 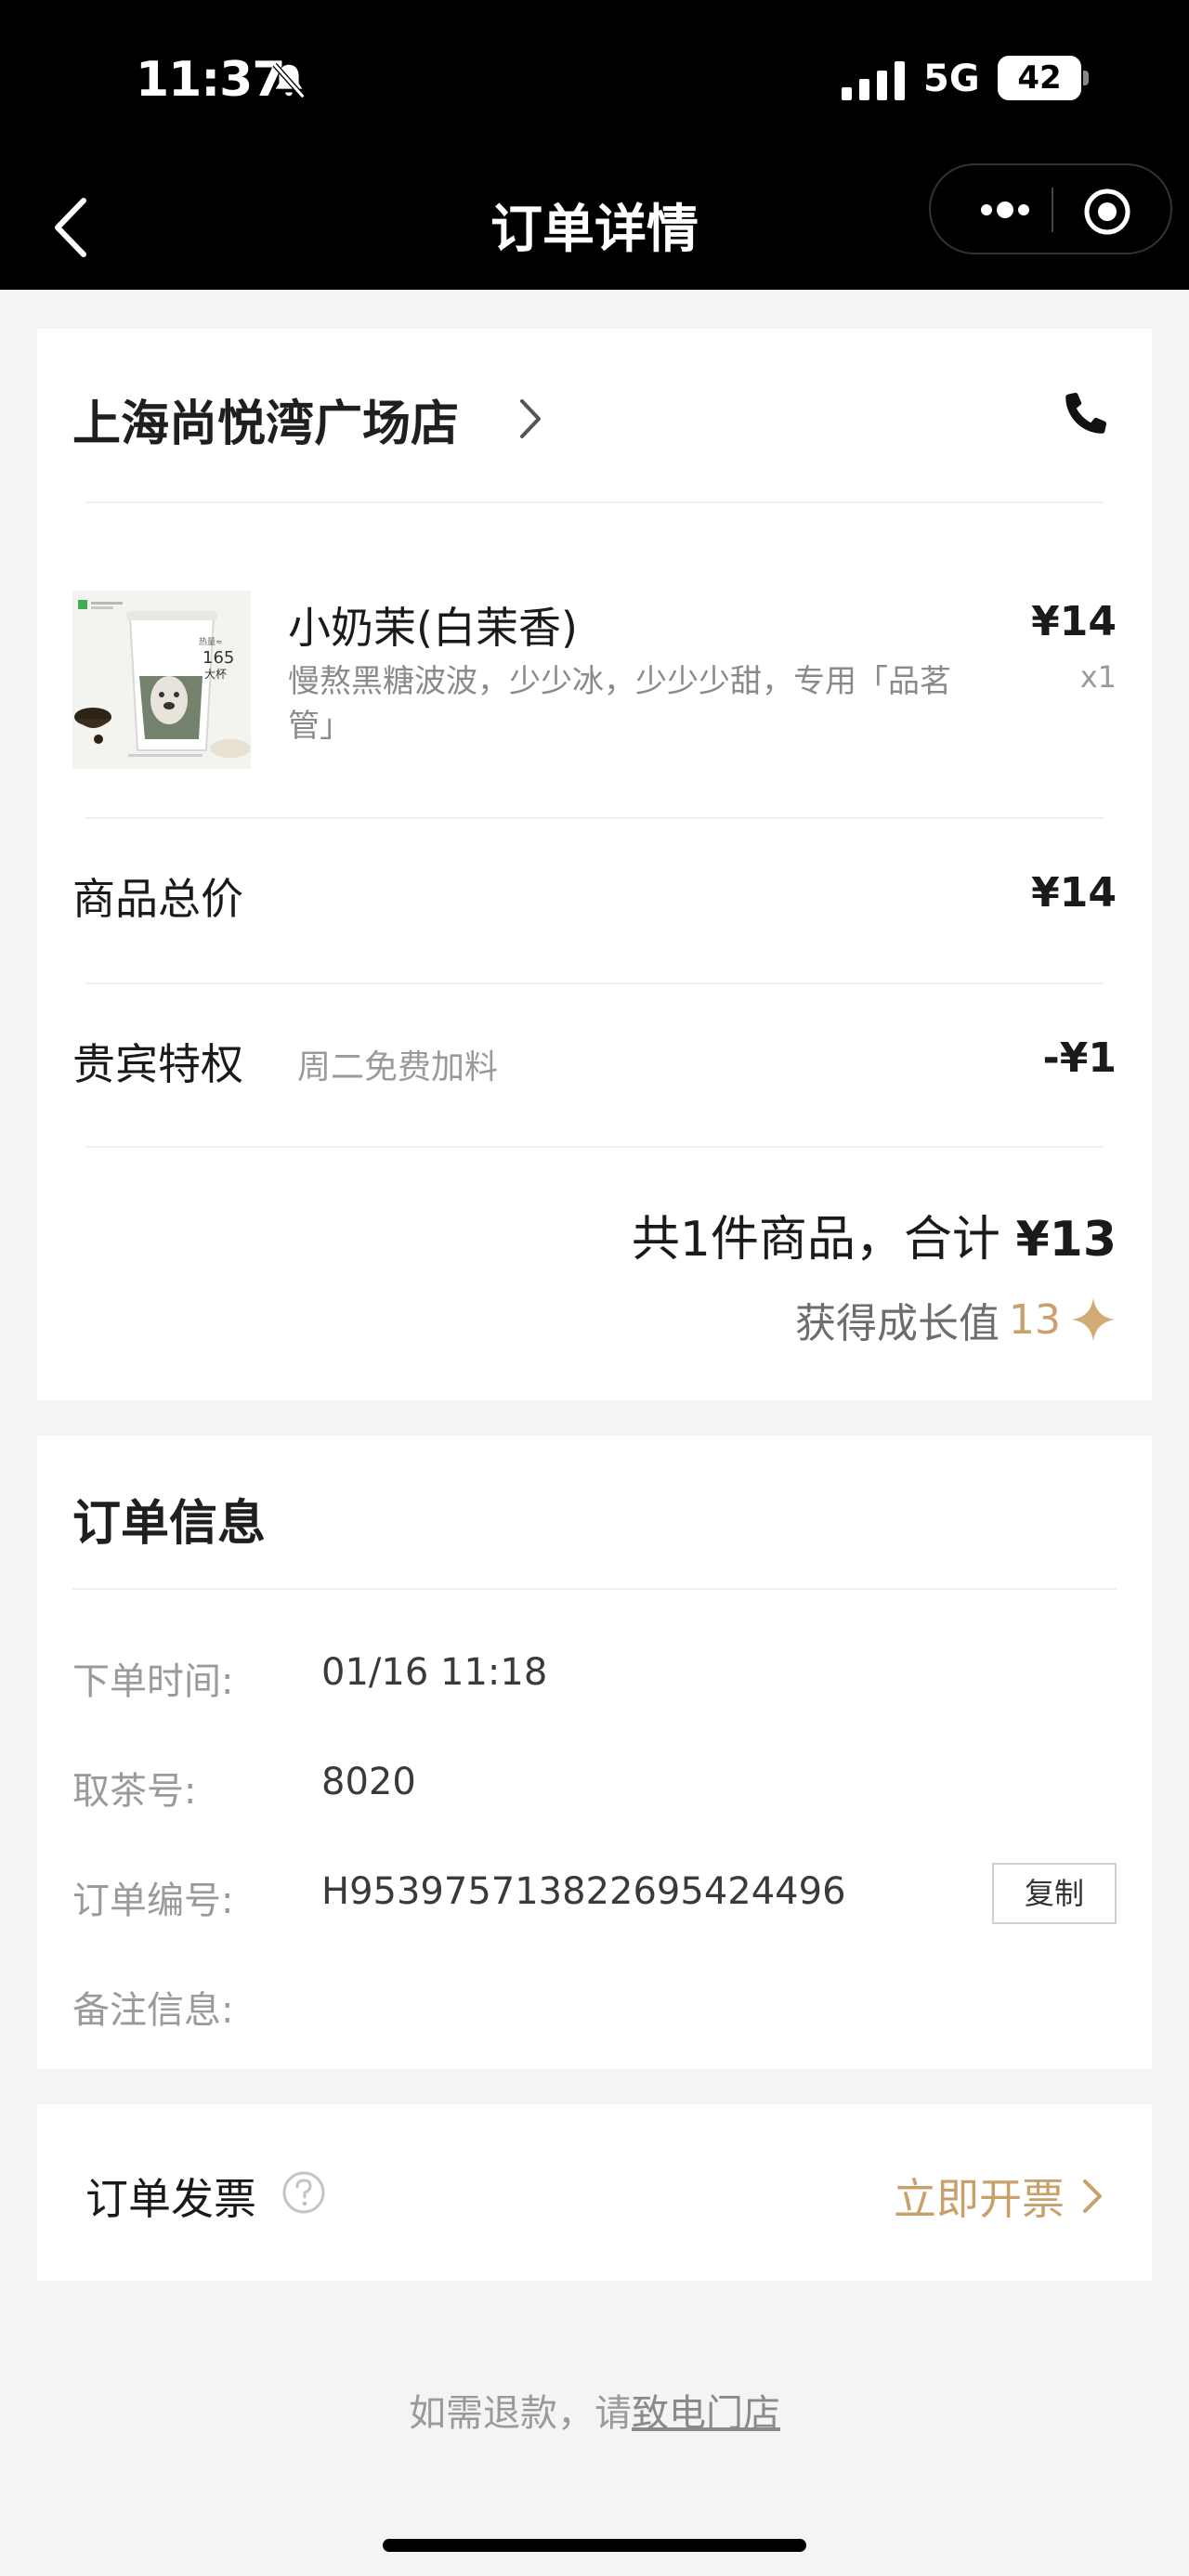 What do you see at coordinates (1074, 622) in the screenshot?
I see `item-price: ¥14` at bounding box center [1074, 622].